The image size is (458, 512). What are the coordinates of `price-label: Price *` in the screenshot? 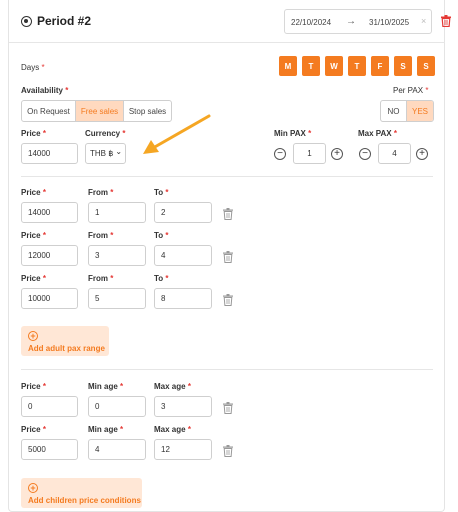 It's located at (33, 133).